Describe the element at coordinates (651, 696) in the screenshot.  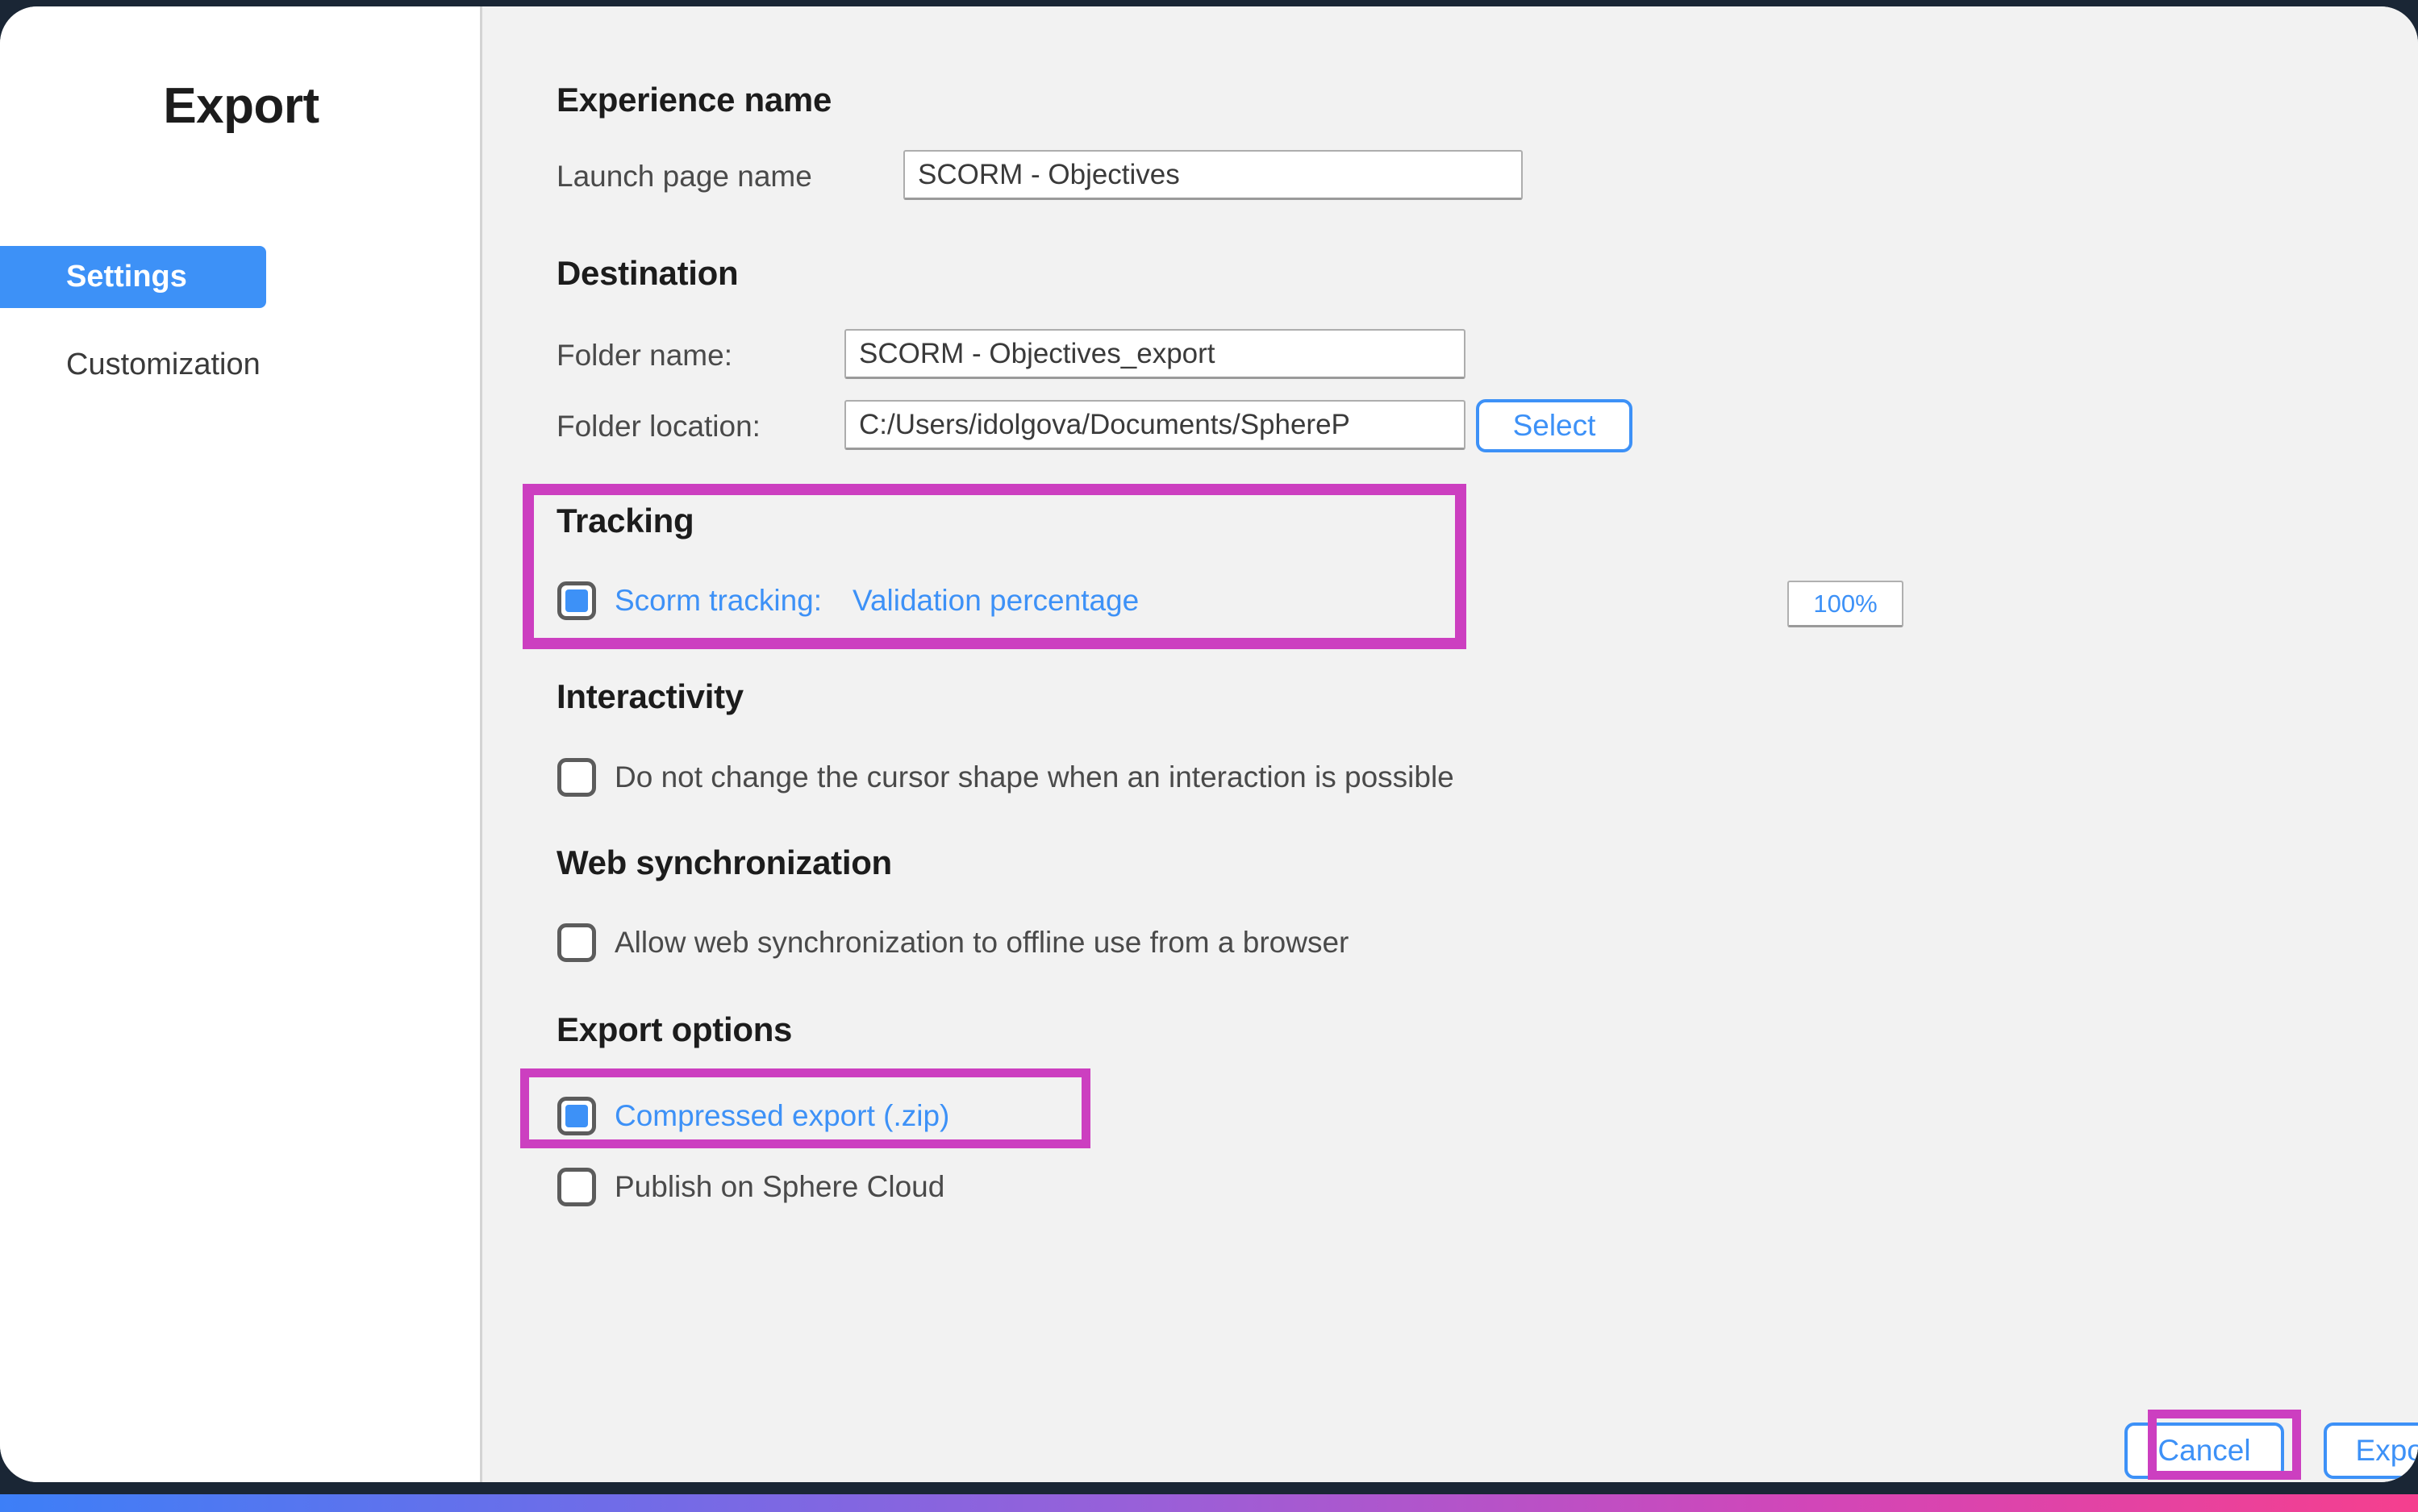
I see `section-heading-interactivity: Interactivity` at that location.